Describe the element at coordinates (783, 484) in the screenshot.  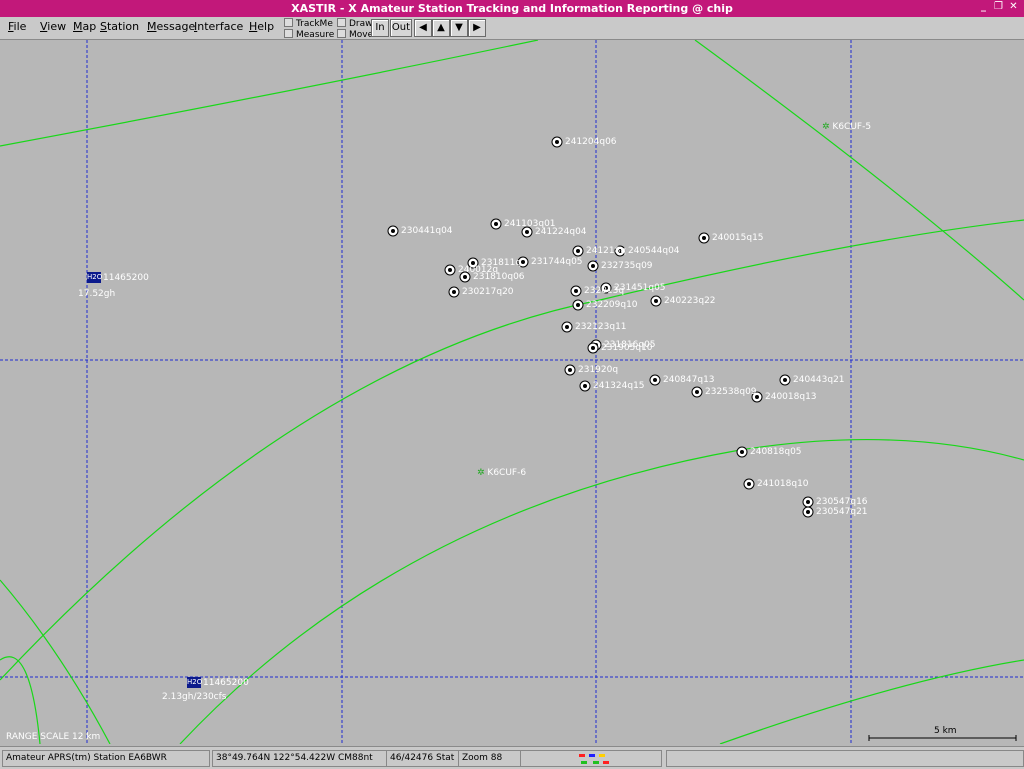
I see `station-label: 241018q10` at that location.